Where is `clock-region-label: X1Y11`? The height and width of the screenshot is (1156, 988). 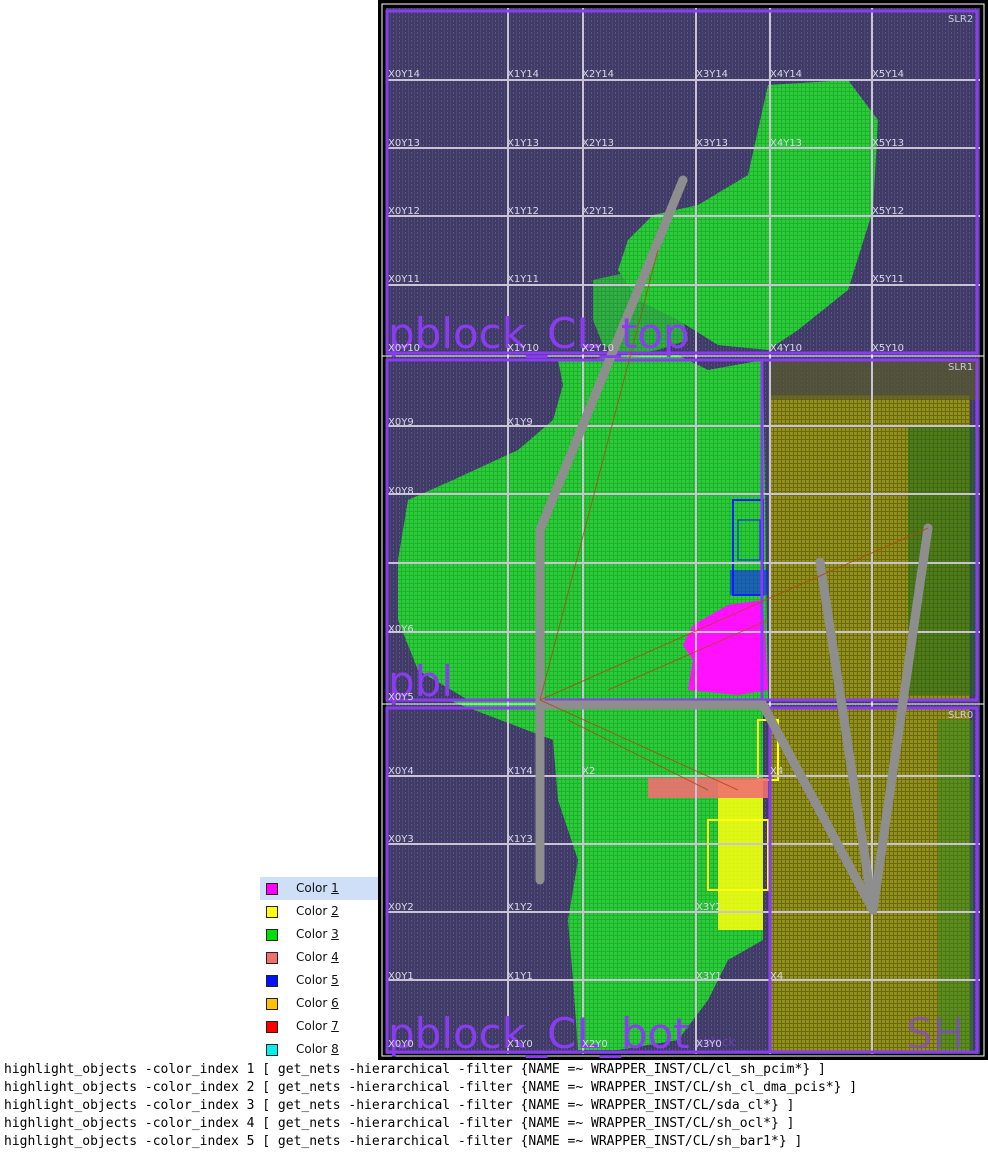
clock-region-label: X1Y11 is located at coordinates (523, 279).